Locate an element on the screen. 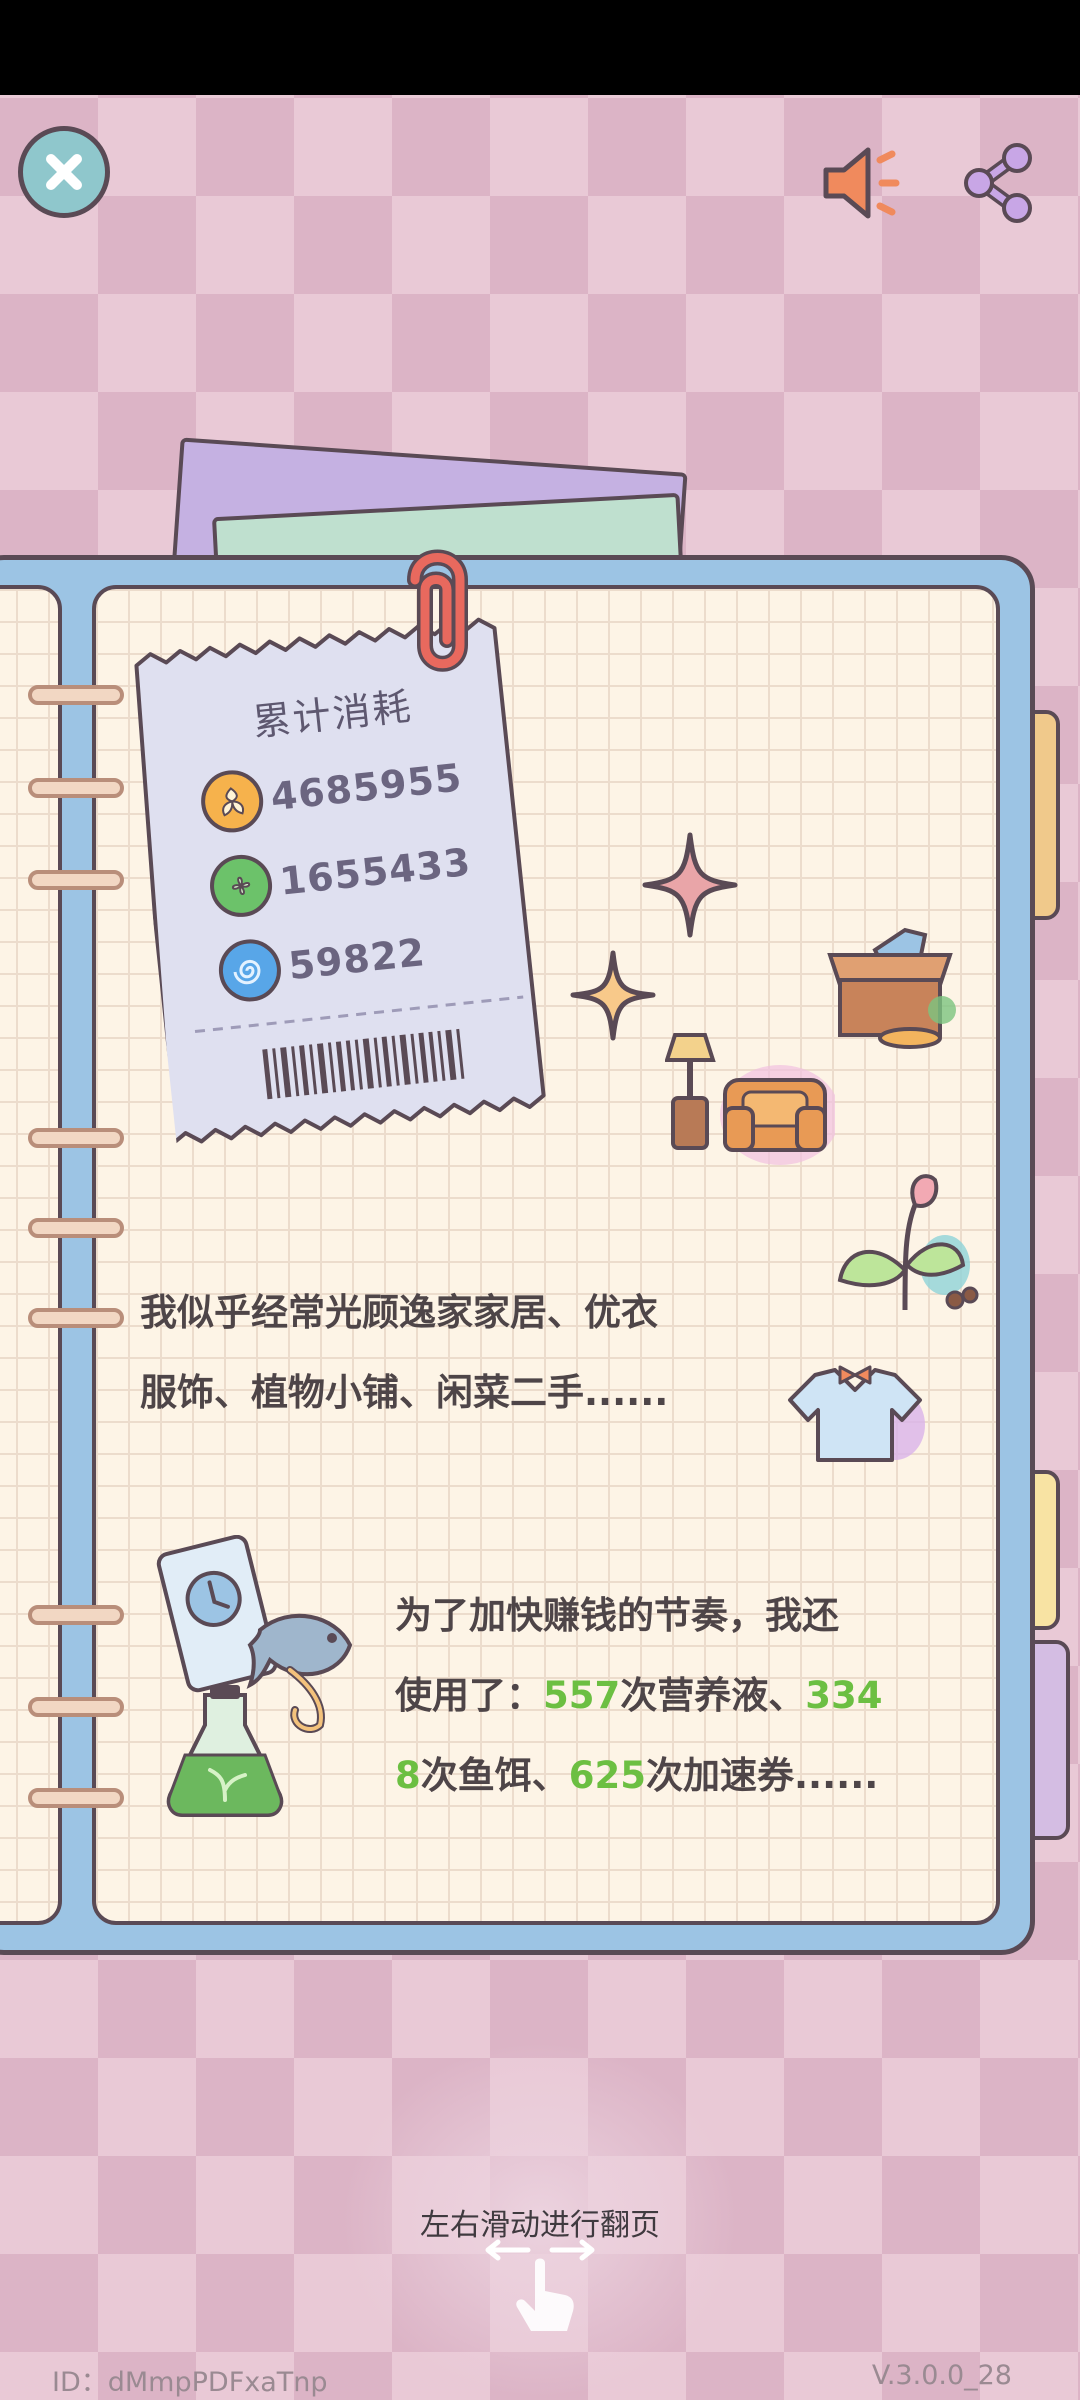 This screenshot has height=2400, width=1080. paragraph-boosters-line1: 为了加快赚钱的节奏，我还 is located at coordinates (617, 1615).